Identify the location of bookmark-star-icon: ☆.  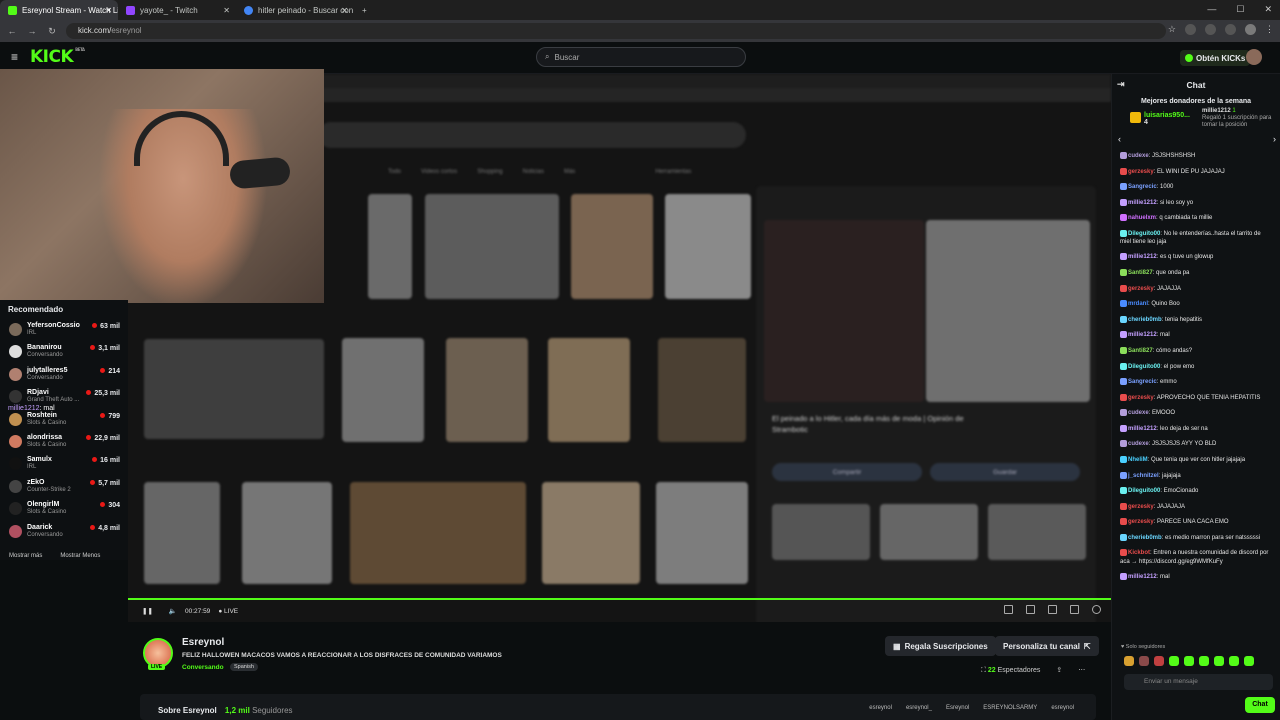
(1172, 29).